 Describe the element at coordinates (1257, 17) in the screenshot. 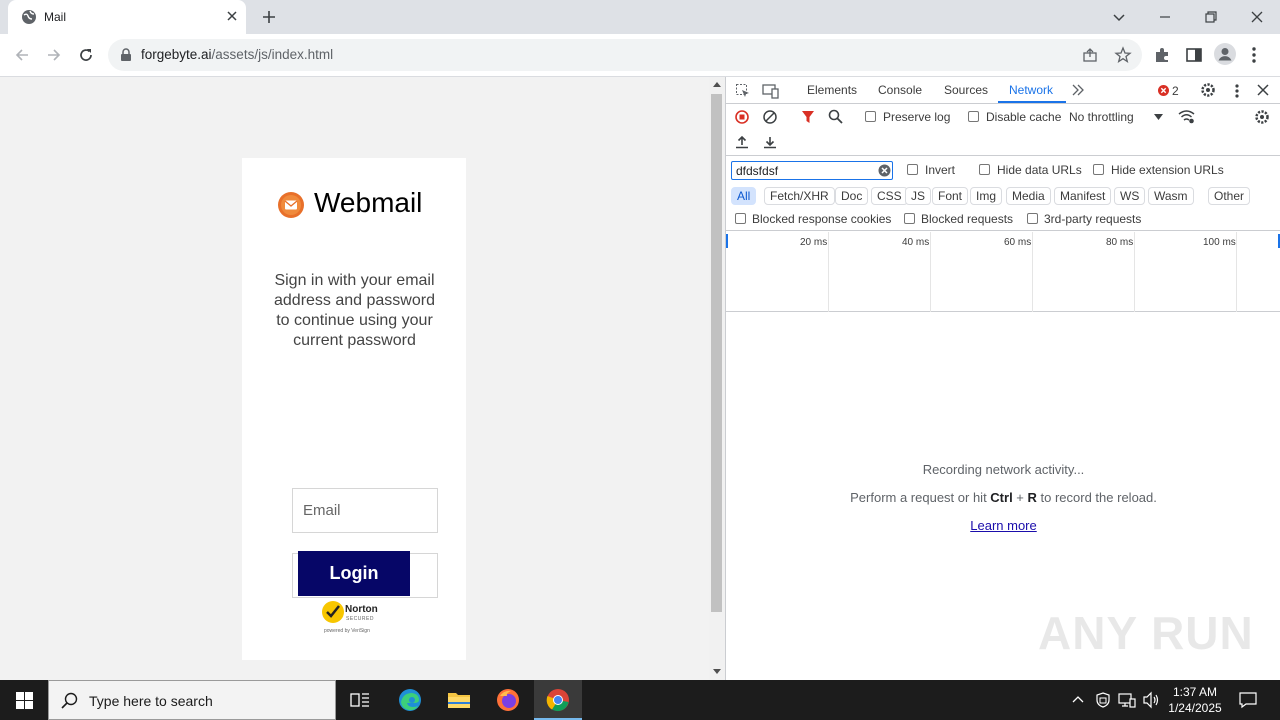

I see `close-window-icon` at that location.